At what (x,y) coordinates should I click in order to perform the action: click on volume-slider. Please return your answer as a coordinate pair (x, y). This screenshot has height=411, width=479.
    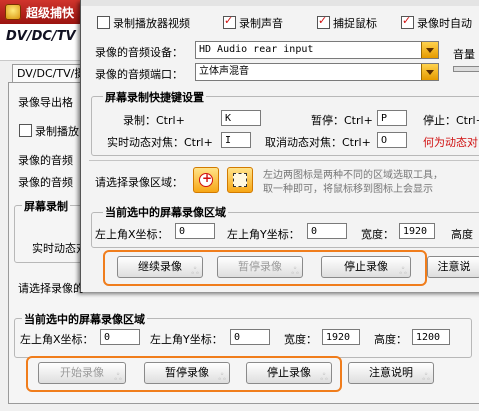
    Looking at the image, I should click on (466, 69).